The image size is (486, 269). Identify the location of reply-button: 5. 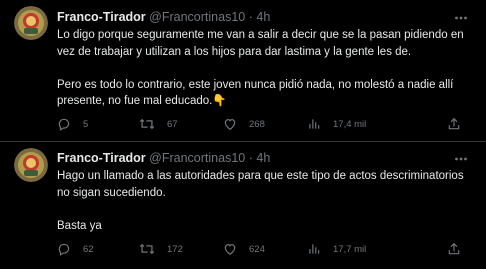
(72, 124).